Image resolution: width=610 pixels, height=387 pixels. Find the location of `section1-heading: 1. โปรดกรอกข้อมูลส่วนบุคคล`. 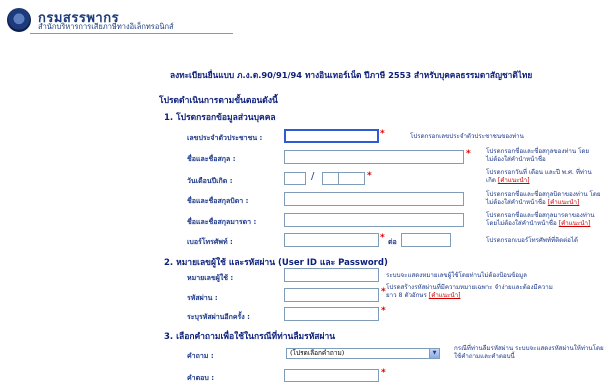

section1-heading: 1. โปรดกรอกข้อมูลส่วนบุคคล is located at coordinates (220, 118).